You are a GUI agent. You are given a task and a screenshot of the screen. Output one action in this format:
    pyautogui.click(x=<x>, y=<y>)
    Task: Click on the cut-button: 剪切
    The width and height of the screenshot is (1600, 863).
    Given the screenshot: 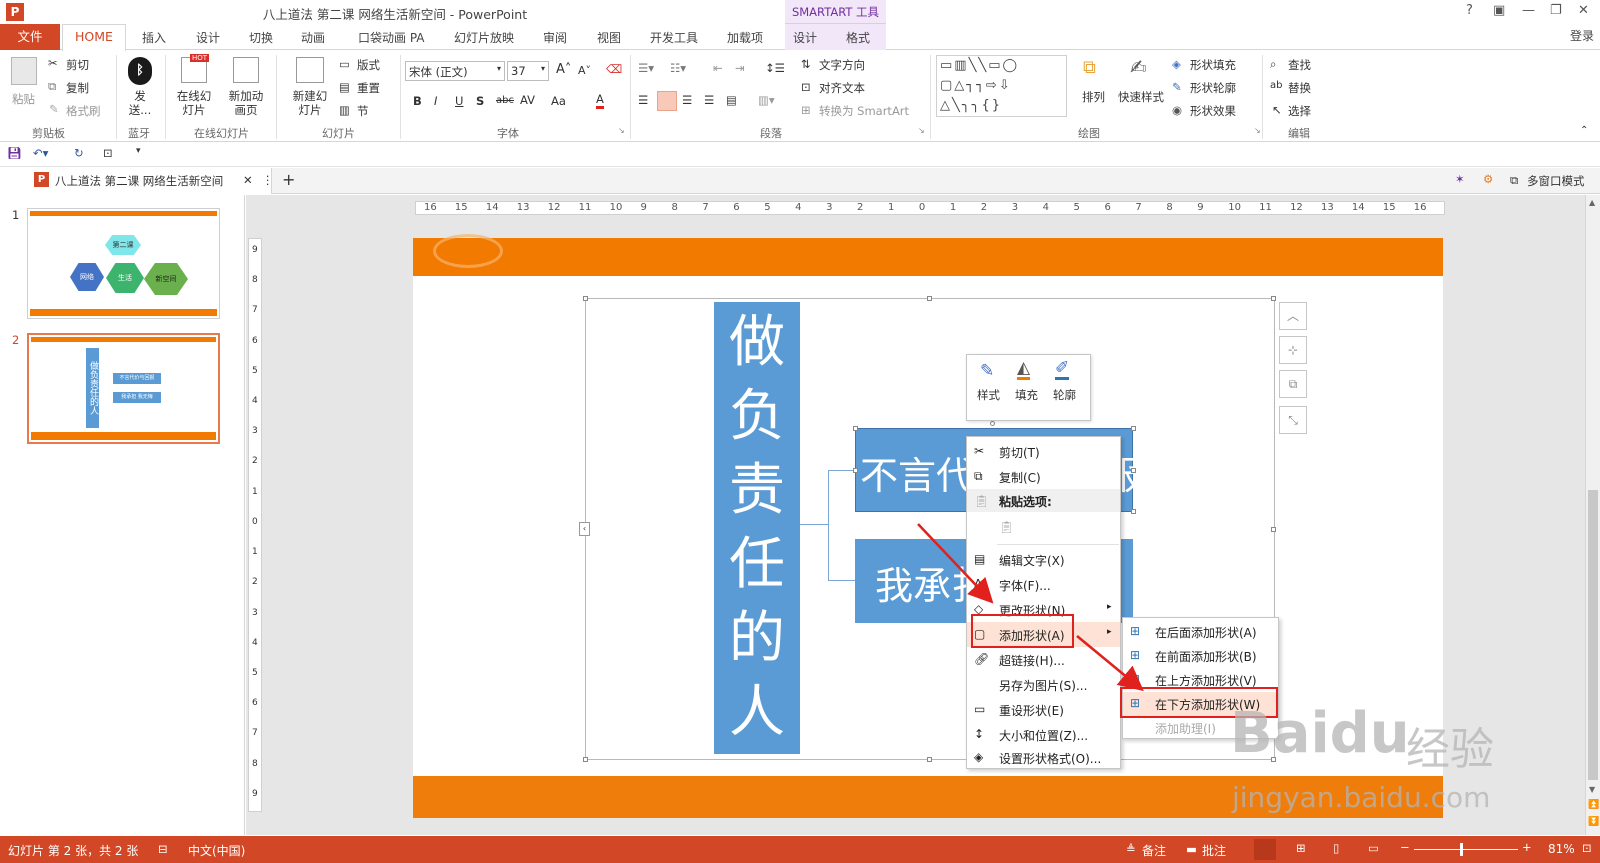 What is the action you would take?
    pyautogui.click(x=77, y=65)
    